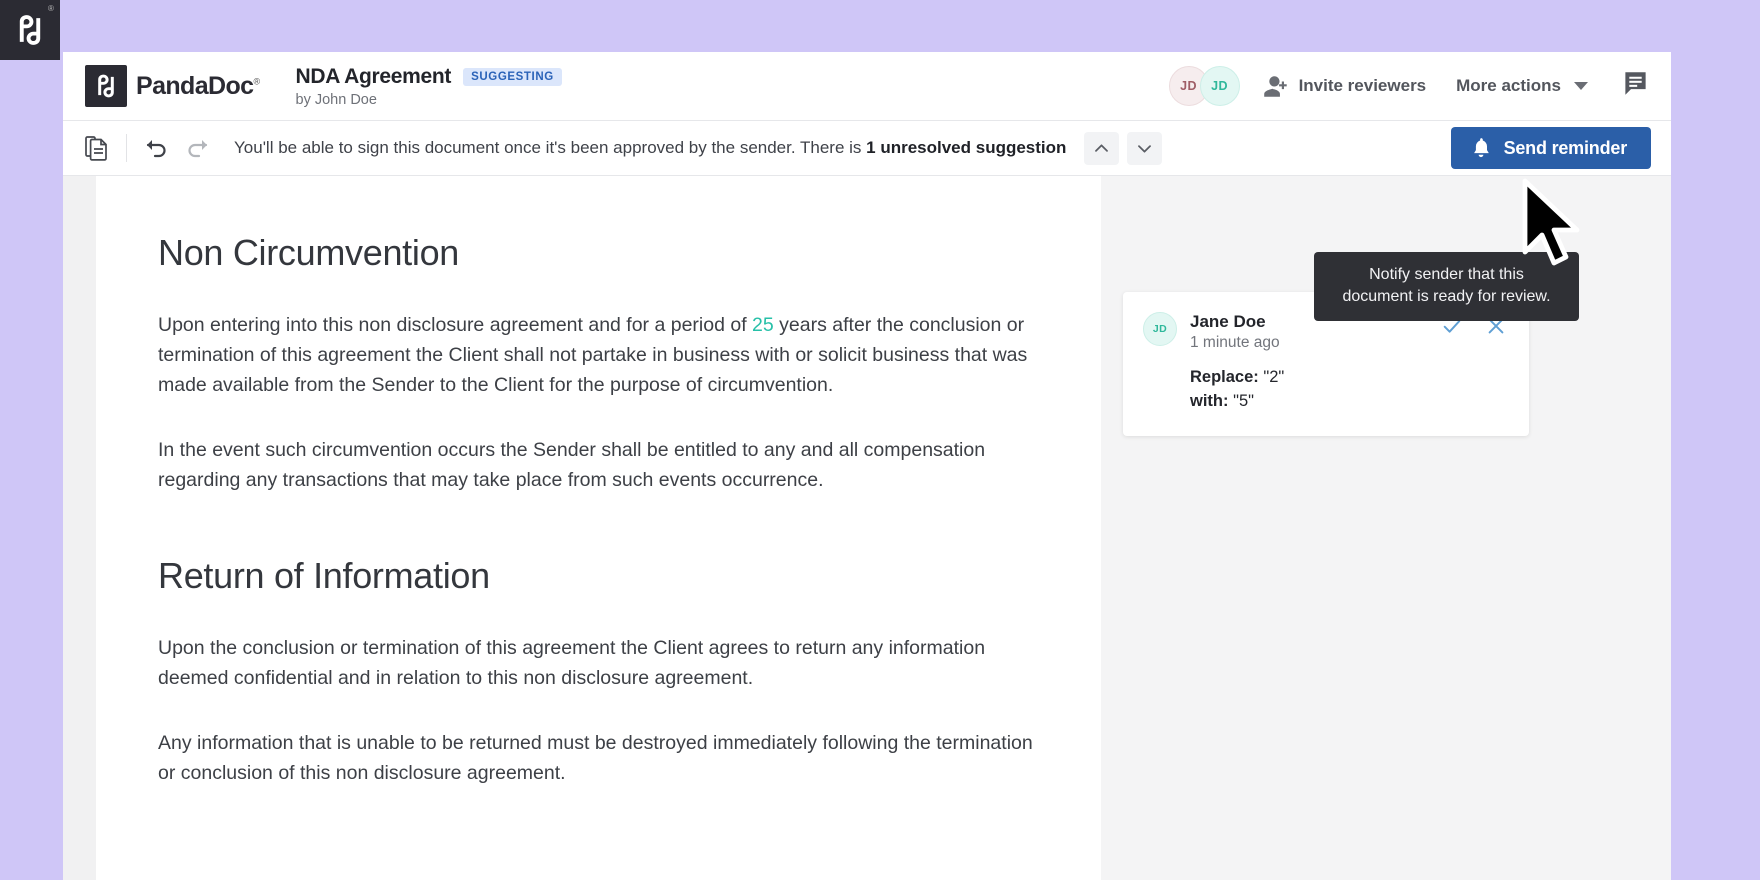 This screenshot has height=880, width=1760. What do you see at coordinates (1224, 377) in the screenshot?
I see `replace-label: Replace:` at bounding box center [1224, 377].